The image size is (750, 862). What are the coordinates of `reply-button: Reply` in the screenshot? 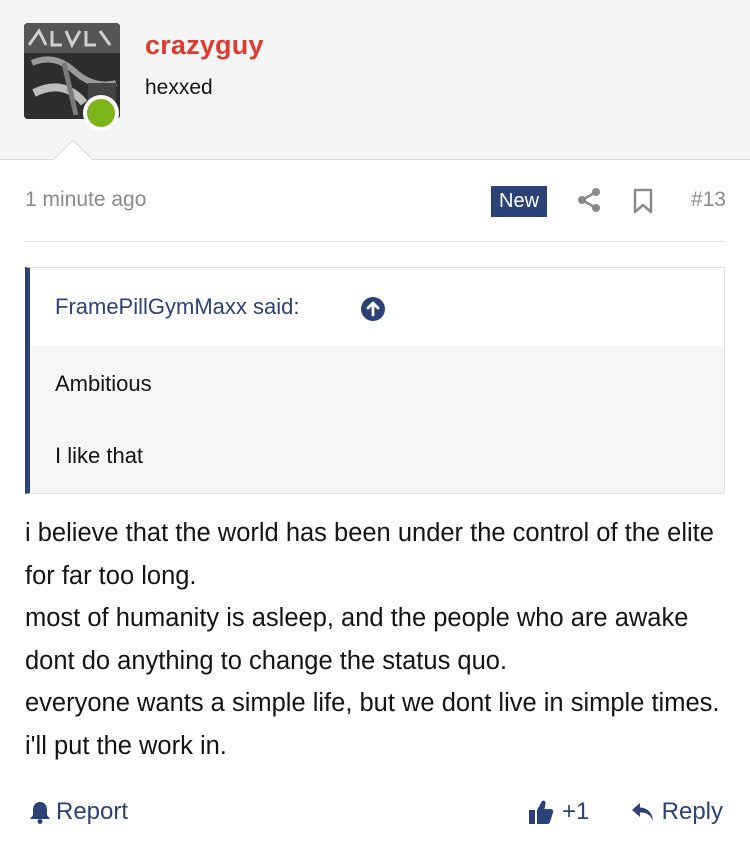 It's located at (676, 812).